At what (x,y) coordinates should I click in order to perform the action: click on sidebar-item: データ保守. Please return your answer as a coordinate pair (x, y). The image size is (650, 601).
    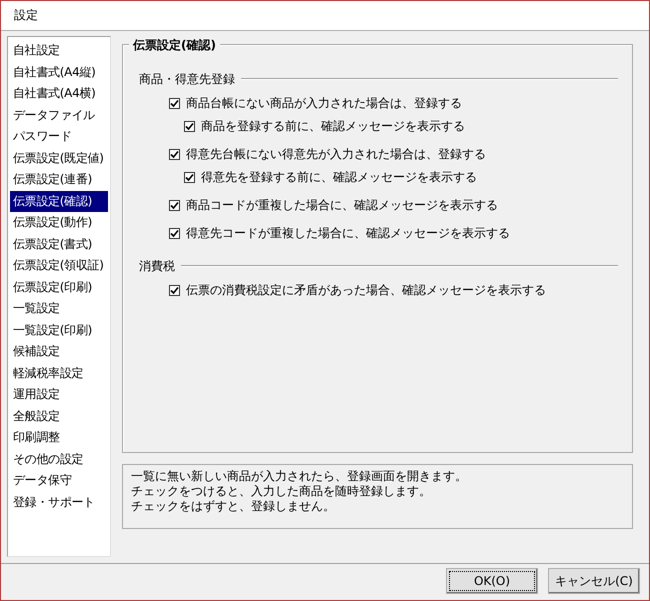
    Looking at the image, I should click on (59, 481).